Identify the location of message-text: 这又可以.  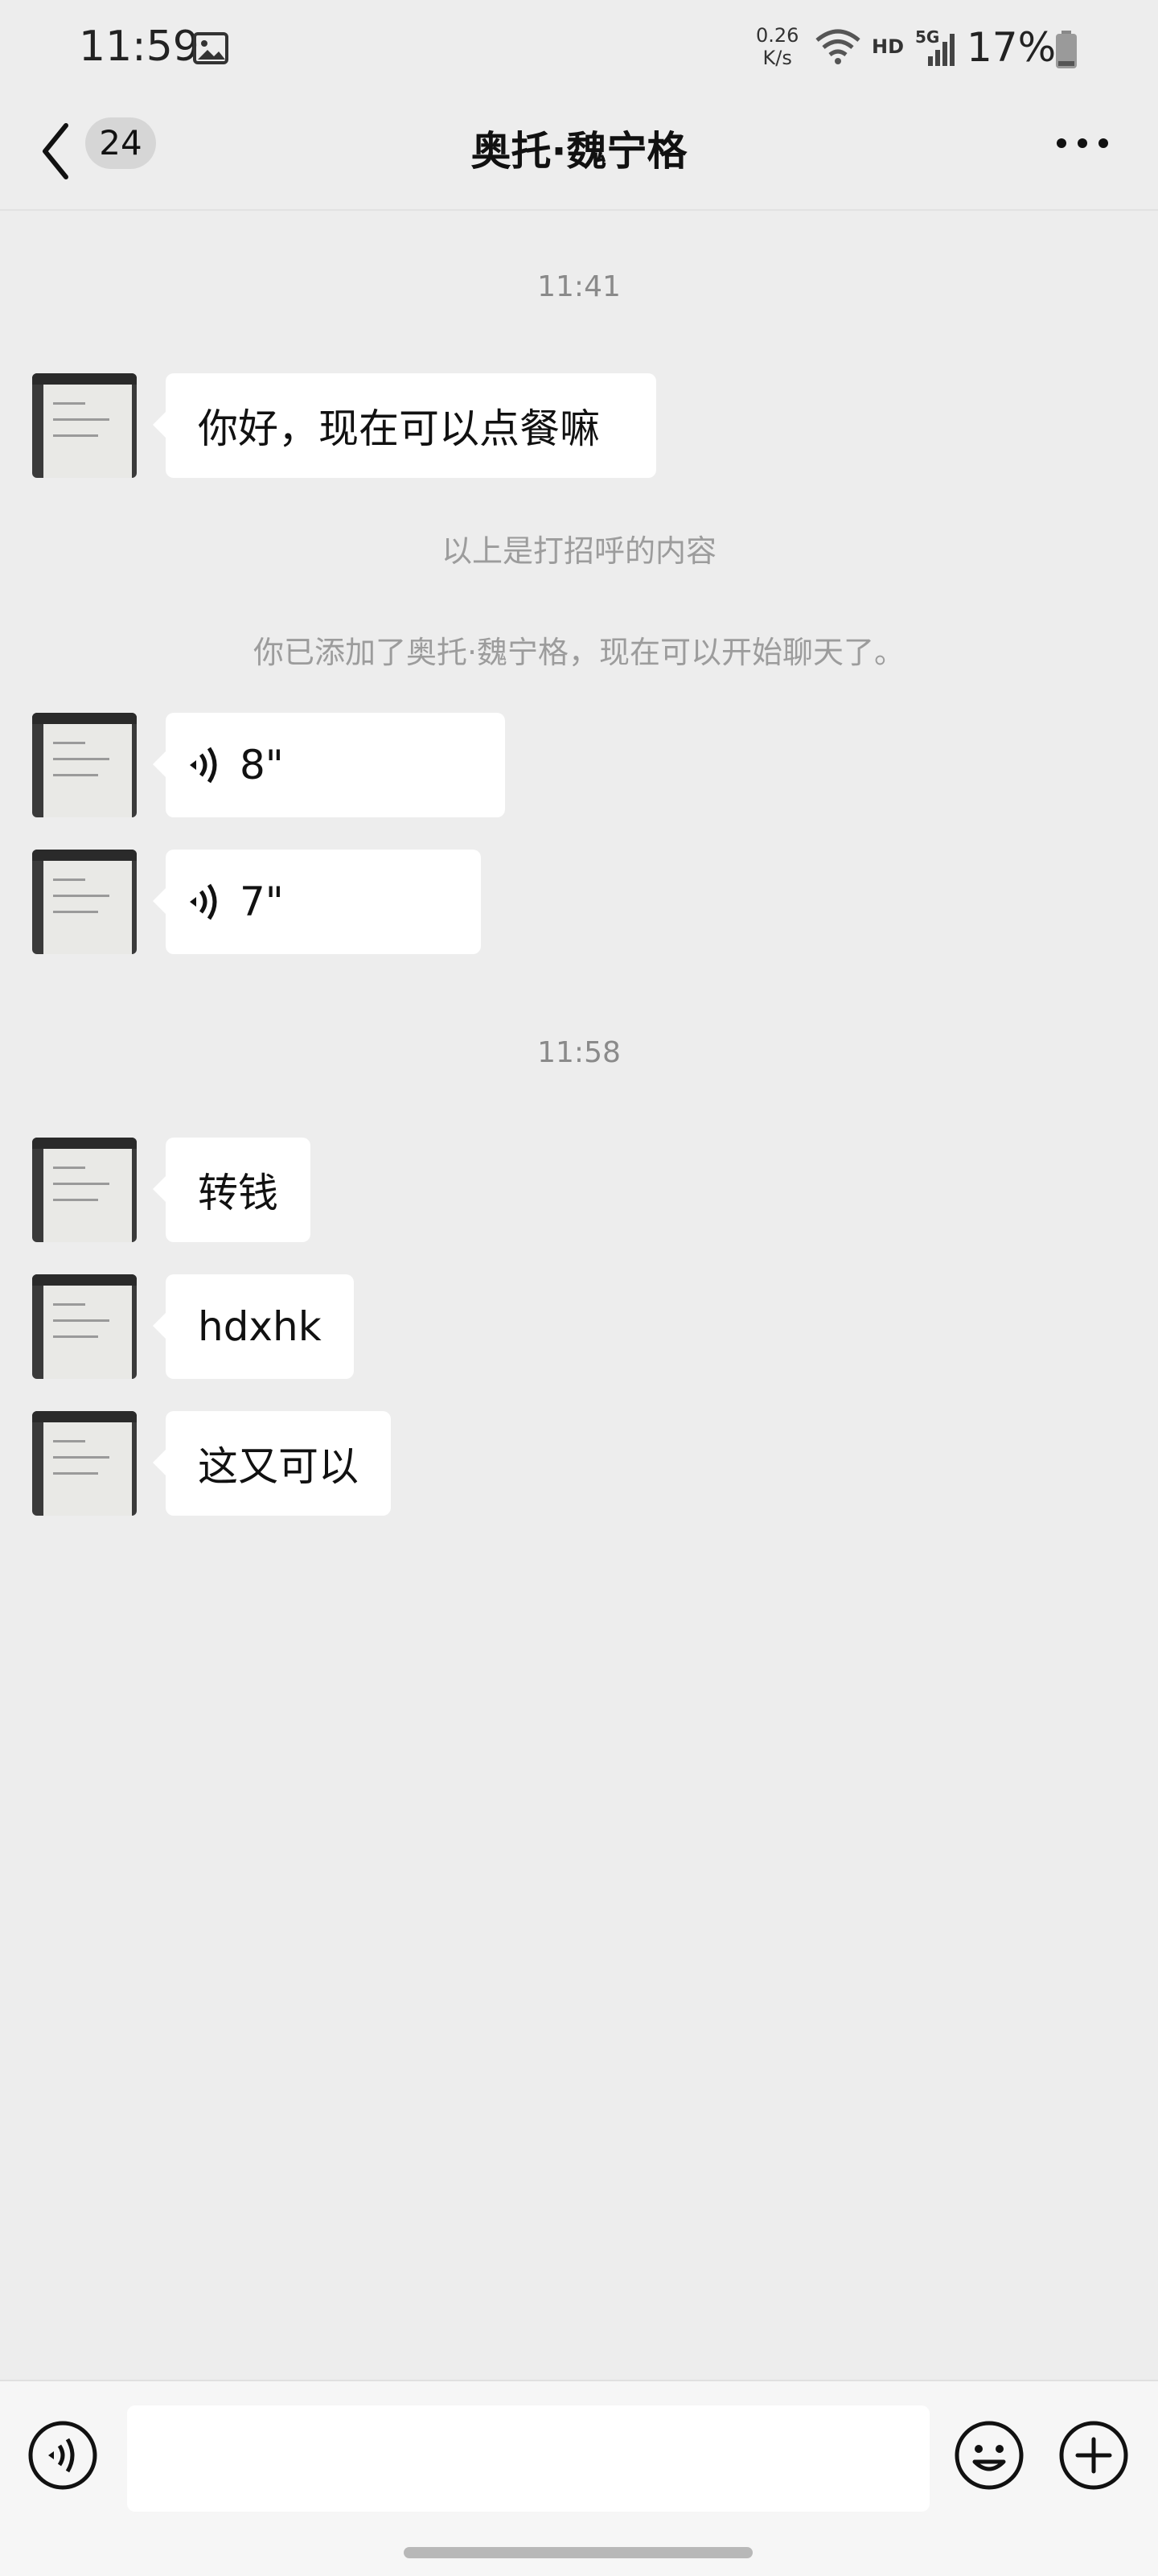
(278, 1466).